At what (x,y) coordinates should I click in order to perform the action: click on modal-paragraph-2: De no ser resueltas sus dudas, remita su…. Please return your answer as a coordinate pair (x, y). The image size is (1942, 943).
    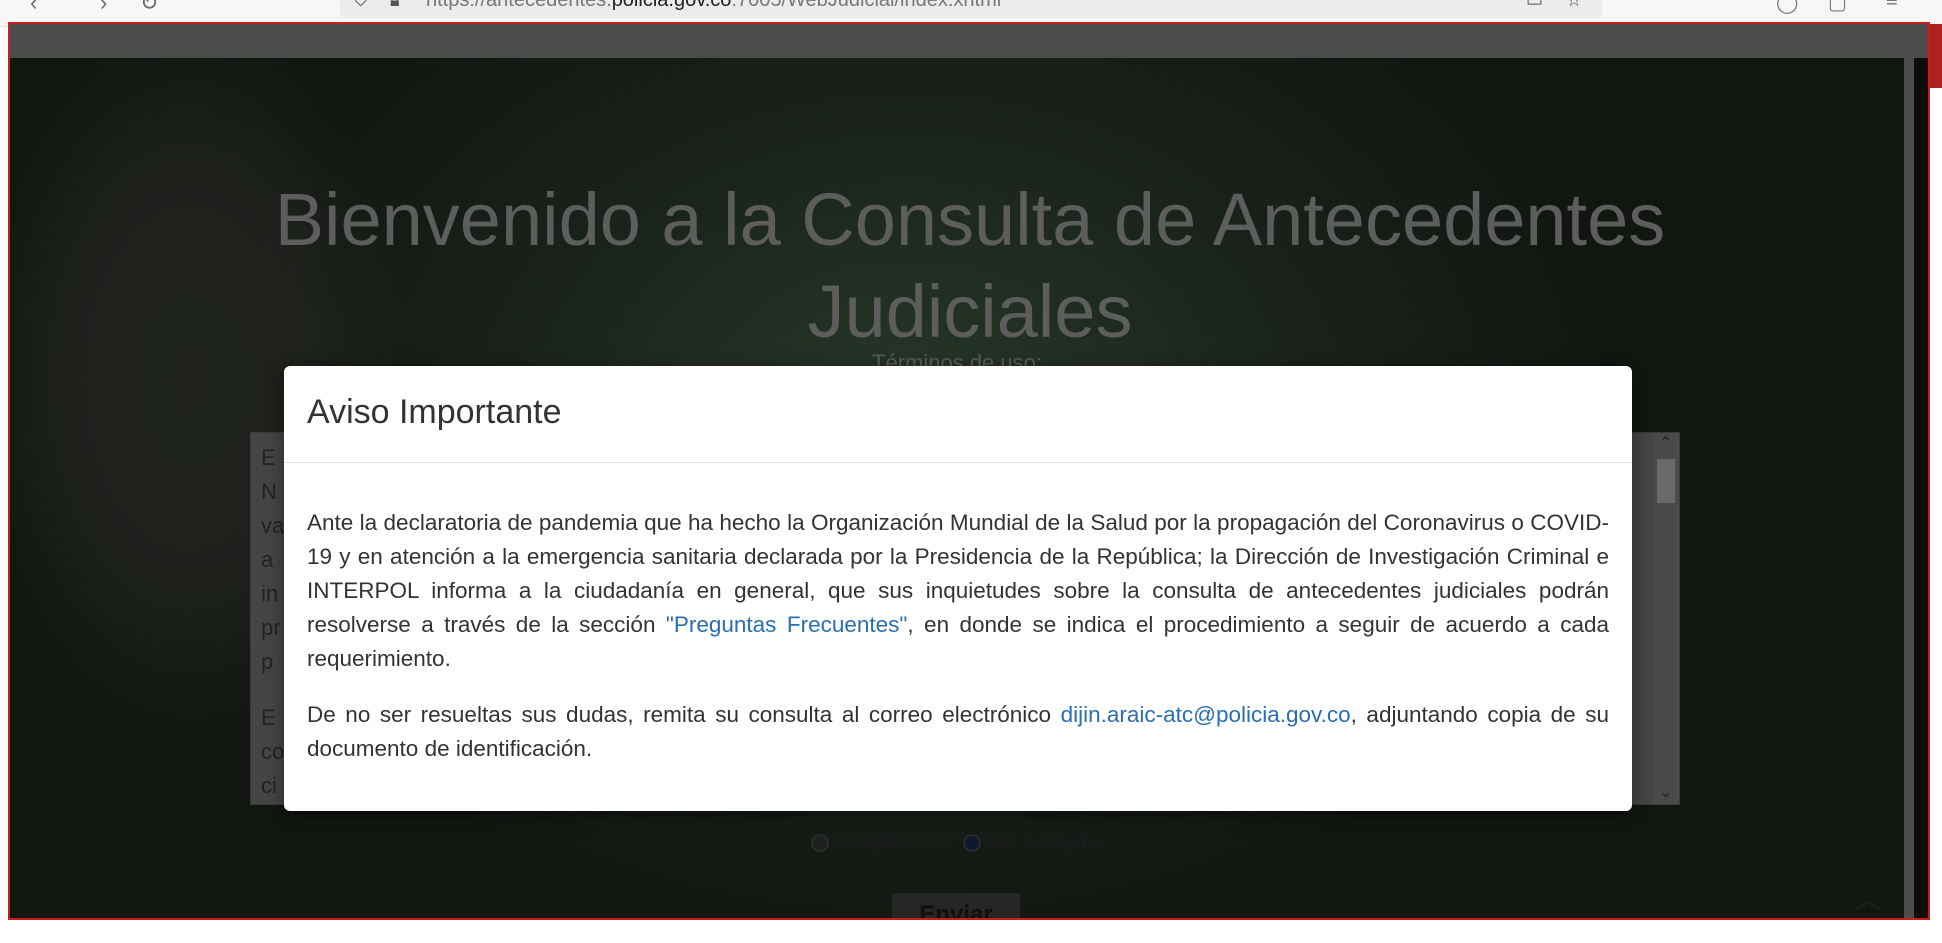
    Looking at the image, I should click on (958, 732).